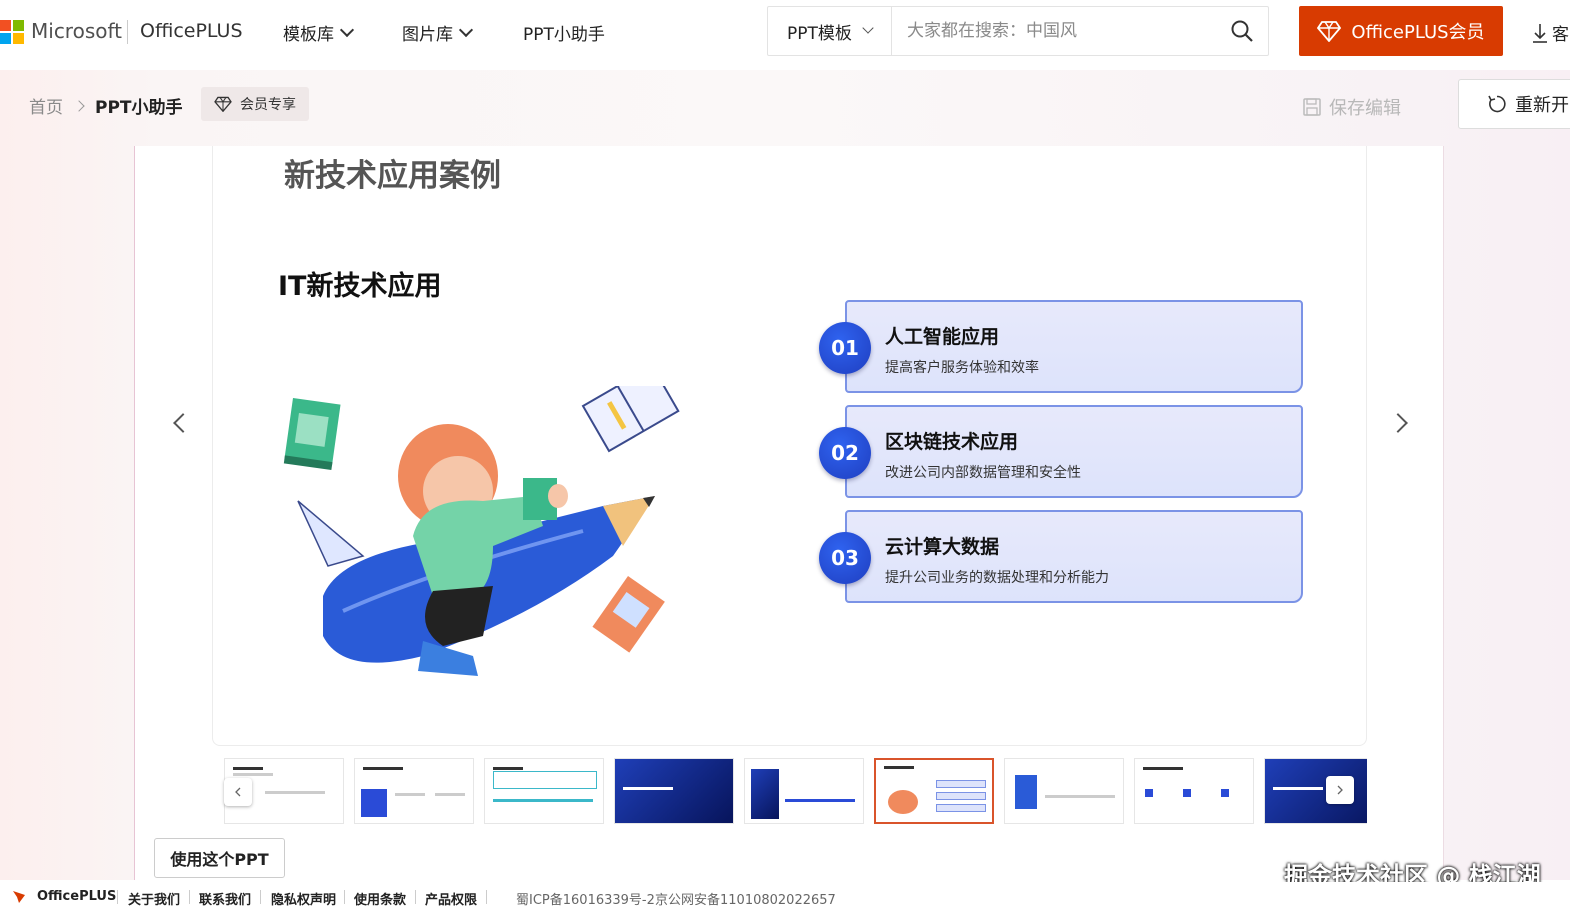 This screenshot has height=912, width=1570. I want to click on refresh-icon, so click(1497, 104).